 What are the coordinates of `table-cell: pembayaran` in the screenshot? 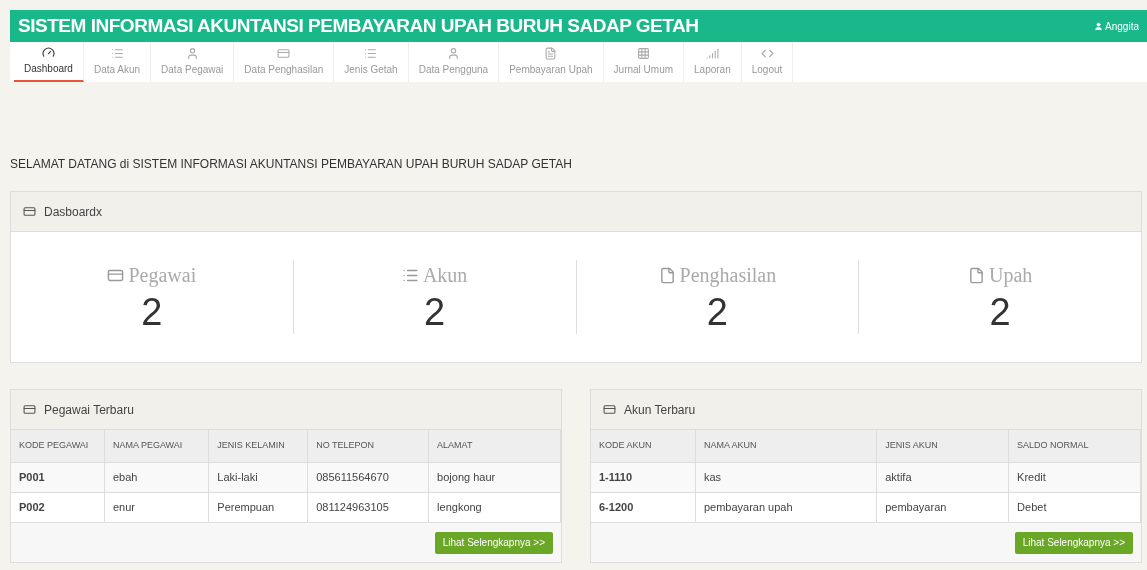 It's located at (942, 507).